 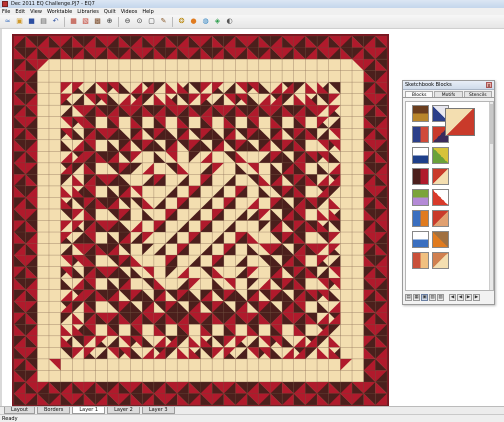 I want to click on color-wheel-icon: ●, so click(x=193, y=21).